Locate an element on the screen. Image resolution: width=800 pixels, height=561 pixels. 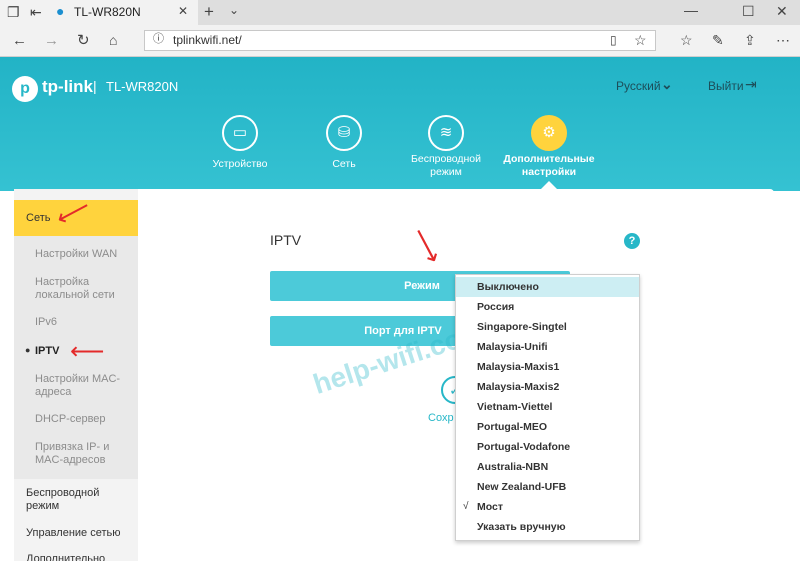
refresh-icon: ↻ is located at coordinates (83, 40).